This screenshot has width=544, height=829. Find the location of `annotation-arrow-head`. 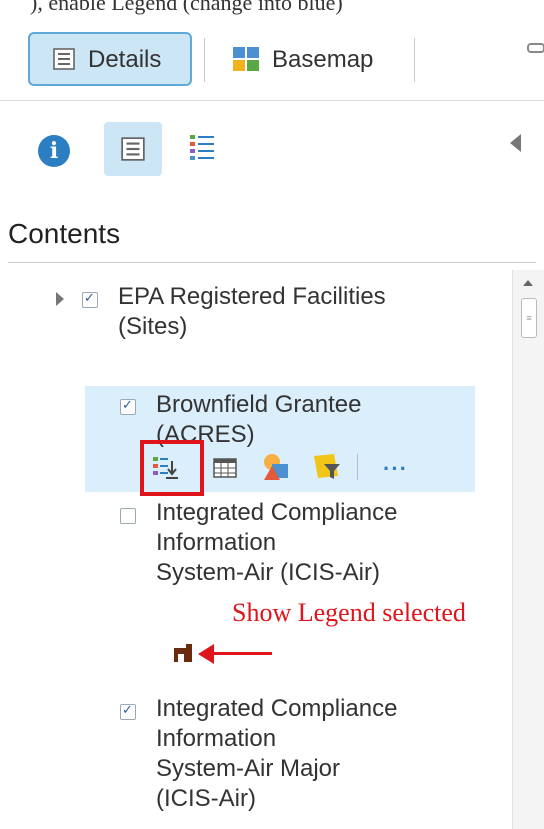

annotation-arrow-head is located at coordinates (206, 654).